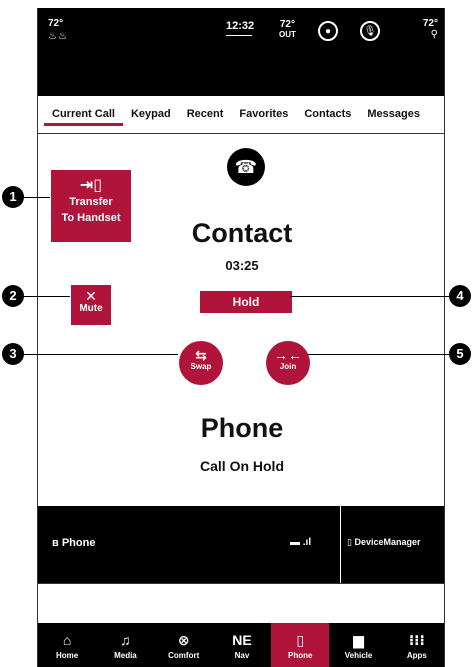 This screenshot has height=667, width=474. I want to click on join-arrows-icon: →←, so click(288, 355).